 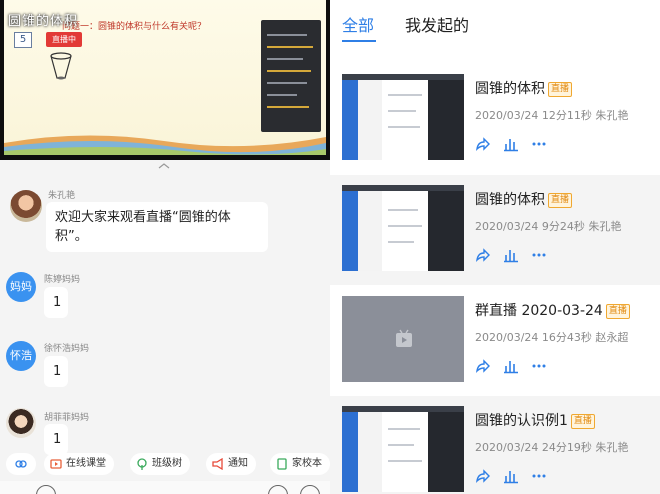 I want to click on toolbar-label: 在线课堂, so click(x=86, y=463).